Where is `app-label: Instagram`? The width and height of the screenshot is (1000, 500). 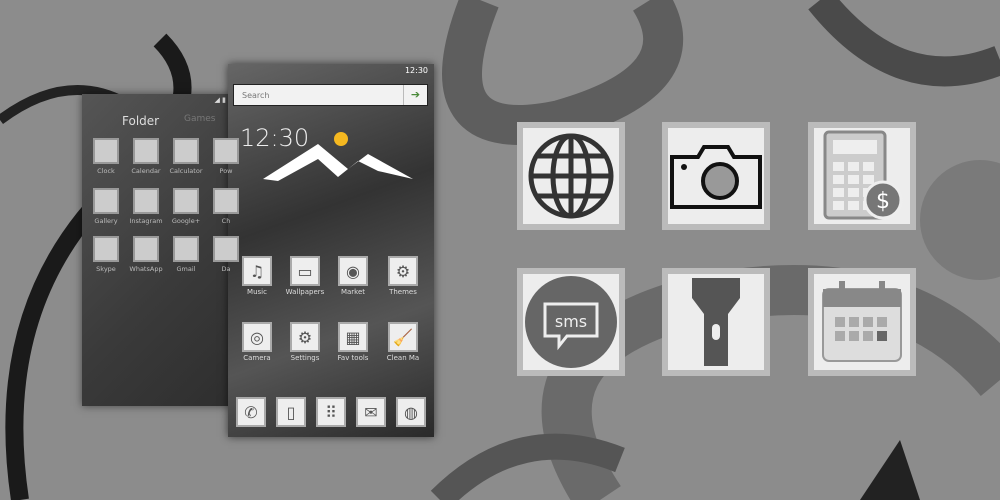
app-label: Instagram is located at coordinates (146, 221).